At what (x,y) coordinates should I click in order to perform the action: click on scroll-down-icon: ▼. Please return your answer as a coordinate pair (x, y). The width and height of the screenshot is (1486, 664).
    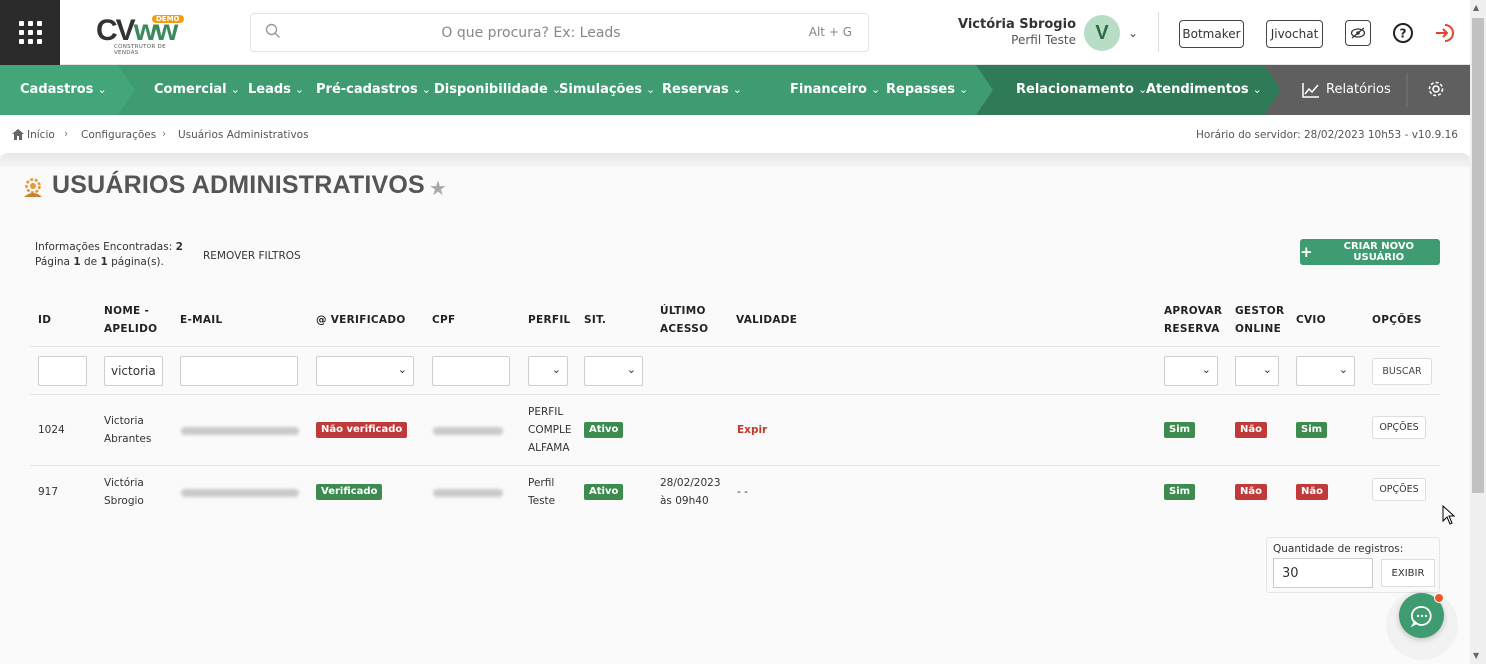
    Looking at the image, I should click on (1476, 655).